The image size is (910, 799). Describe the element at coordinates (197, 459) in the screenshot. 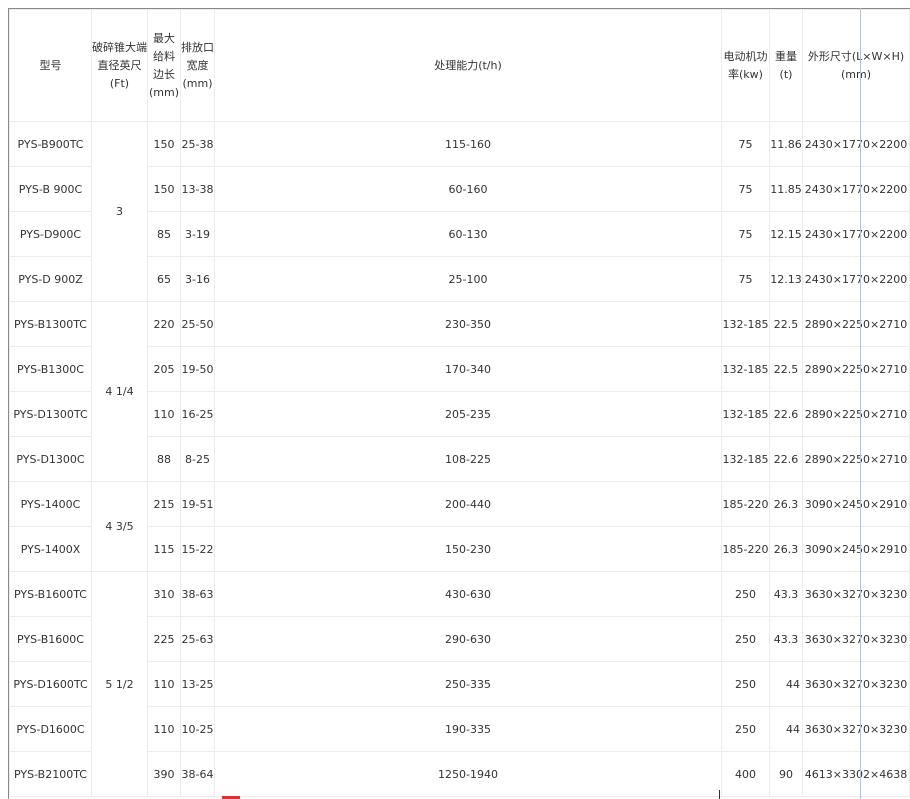

I see `cell-discharge: 8-25` at that location.